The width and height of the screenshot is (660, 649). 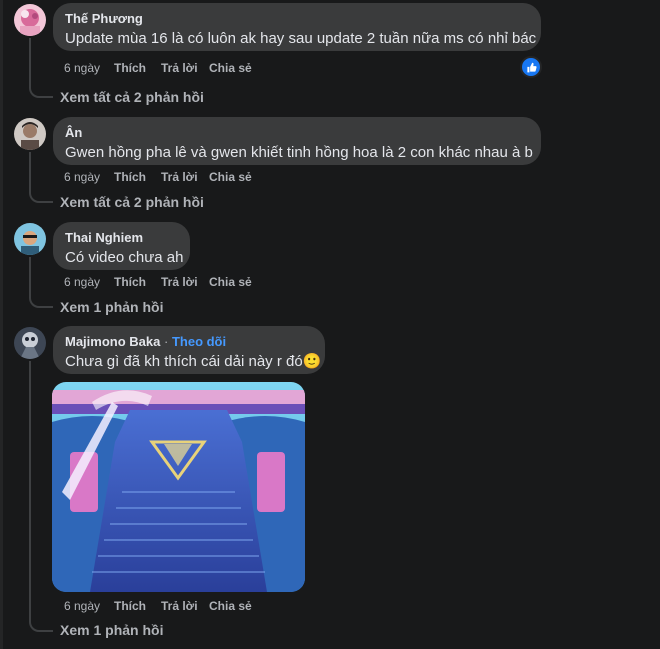 I want to click on like-icon, so click(x=531, y=67).